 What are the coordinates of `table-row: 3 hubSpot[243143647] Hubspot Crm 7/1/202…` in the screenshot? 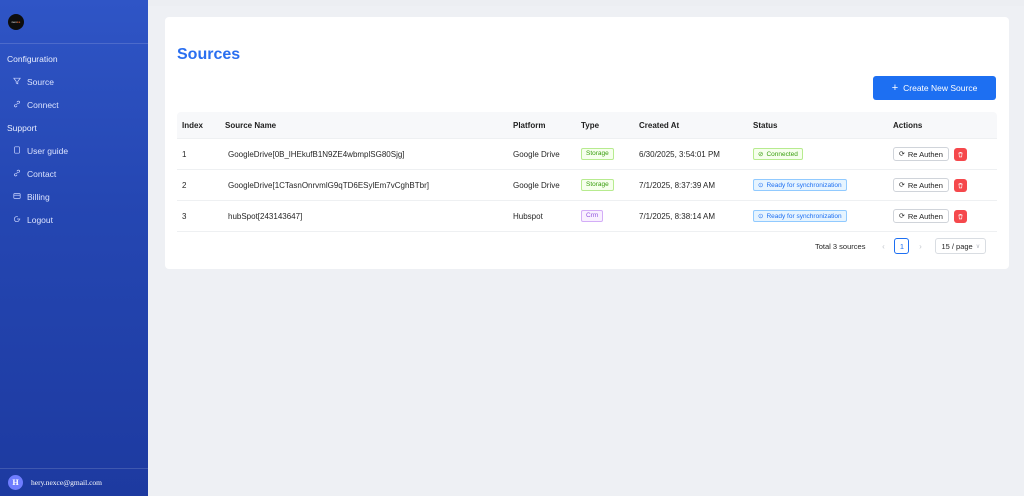 It's located at (587, 216).